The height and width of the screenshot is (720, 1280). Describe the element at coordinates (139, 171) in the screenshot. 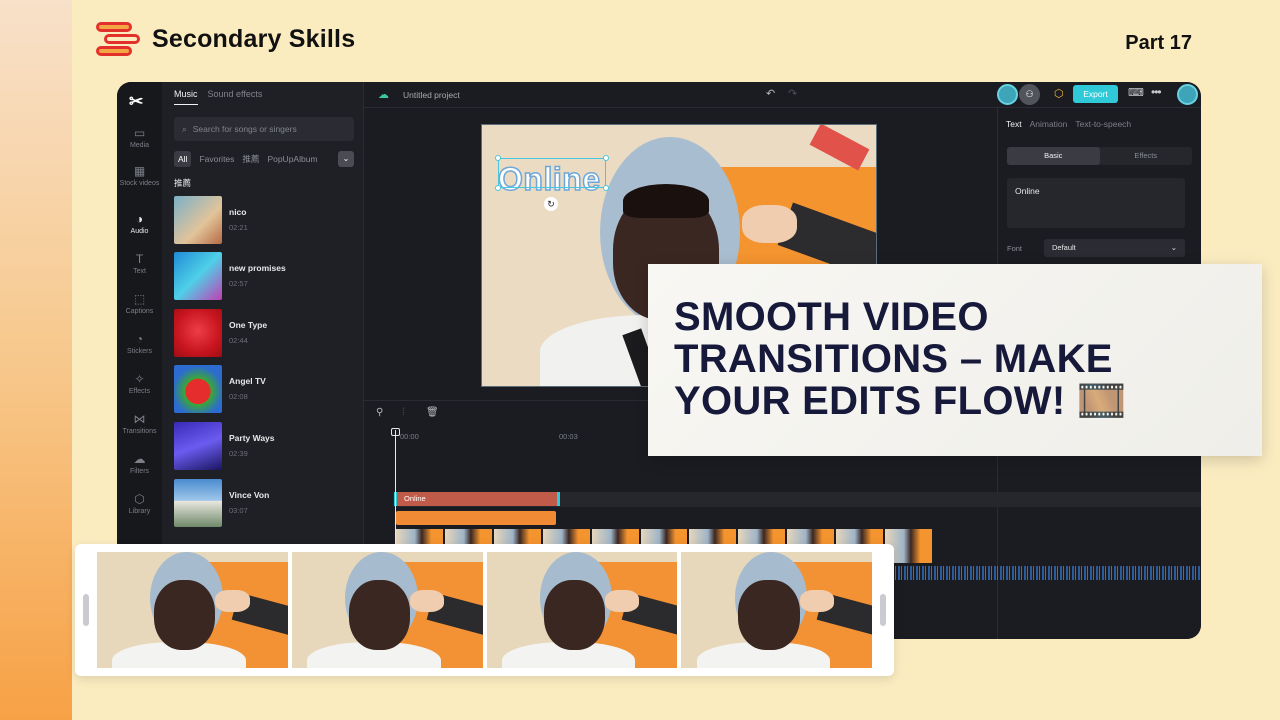

I see `stock-videos-icon: ▦` at that location.